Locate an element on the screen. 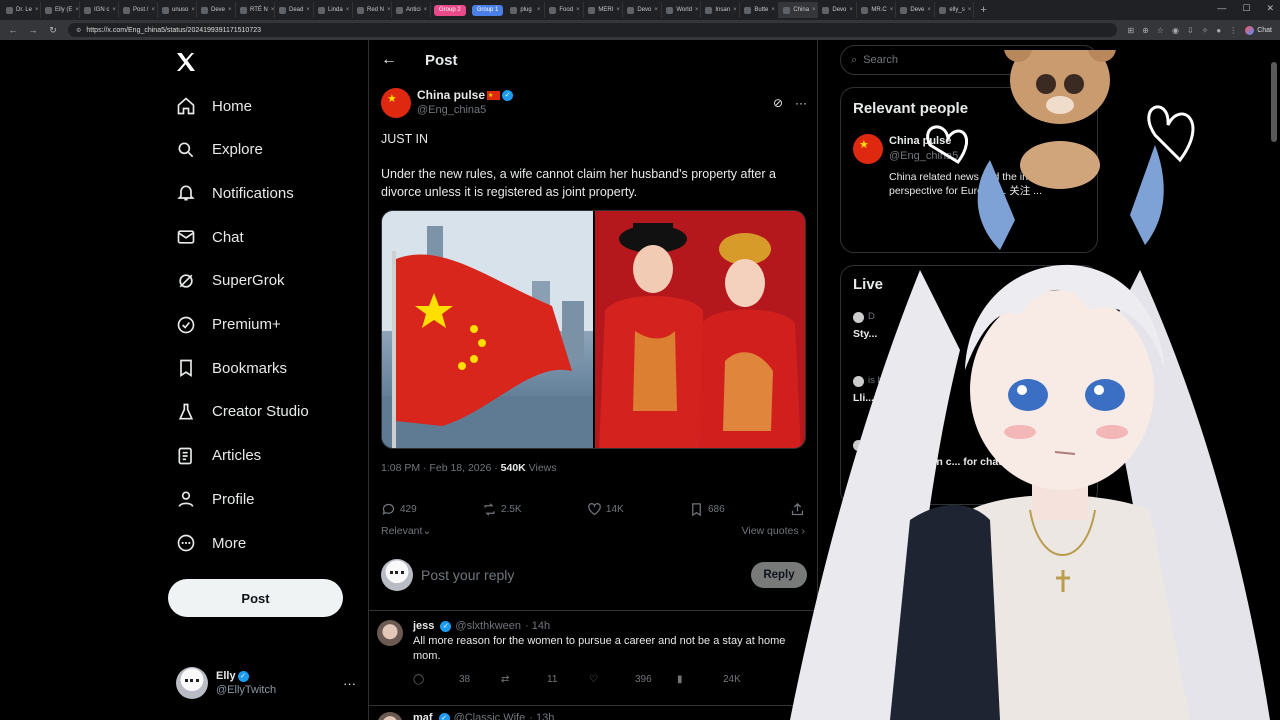 This screenshot has height=720, width=1280. browser-tab: plug × is located at coordinates (526, 10).